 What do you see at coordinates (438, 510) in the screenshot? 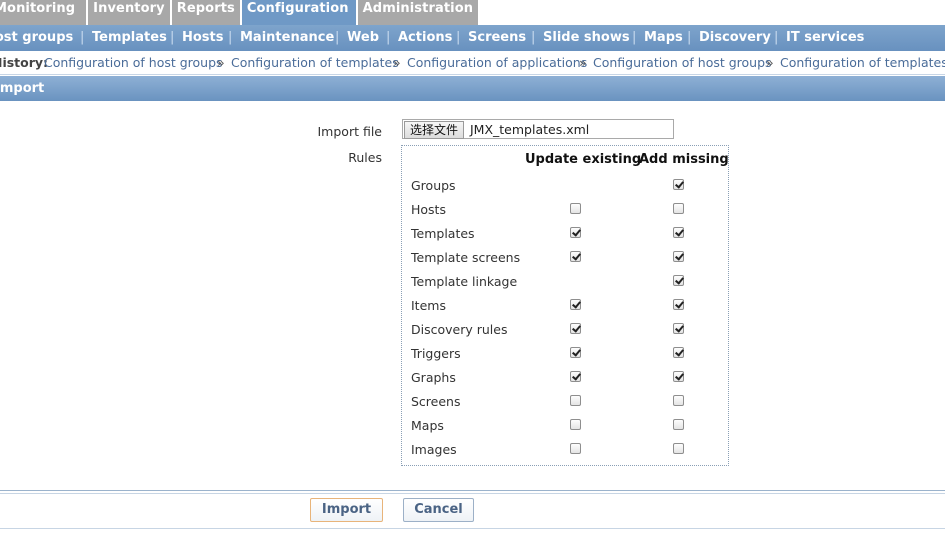
I see `cancel-button: Cancel` at bounding box center [438, 510].